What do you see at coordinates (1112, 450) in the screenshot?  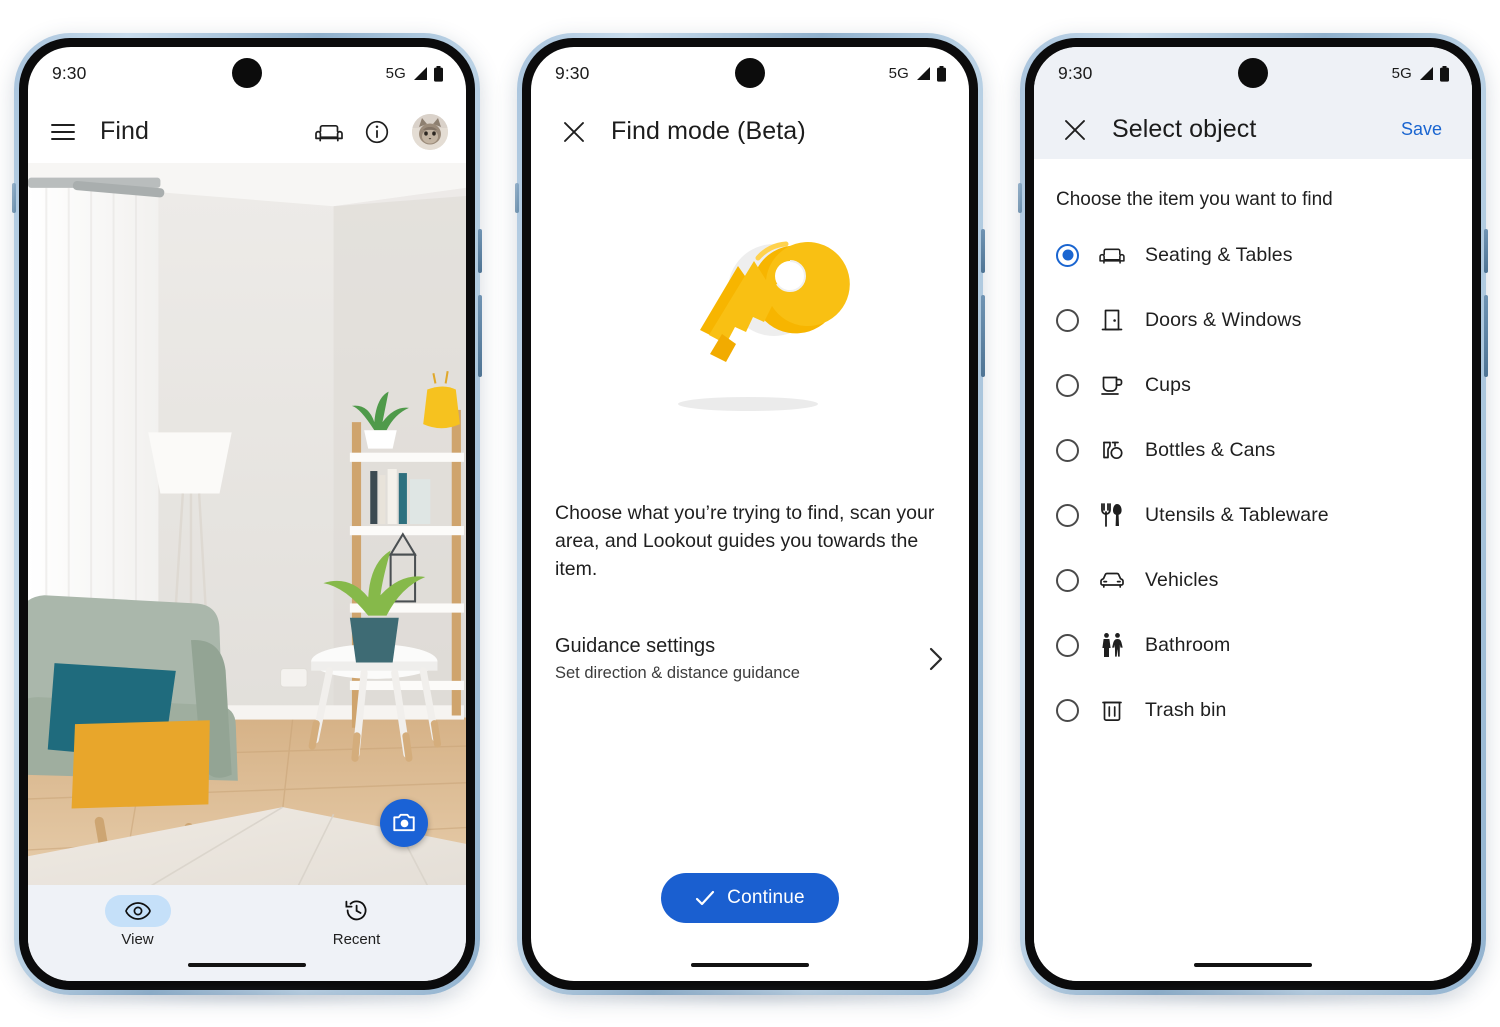 I see `bottle-can-icon` at bounding box center [1112, 450].